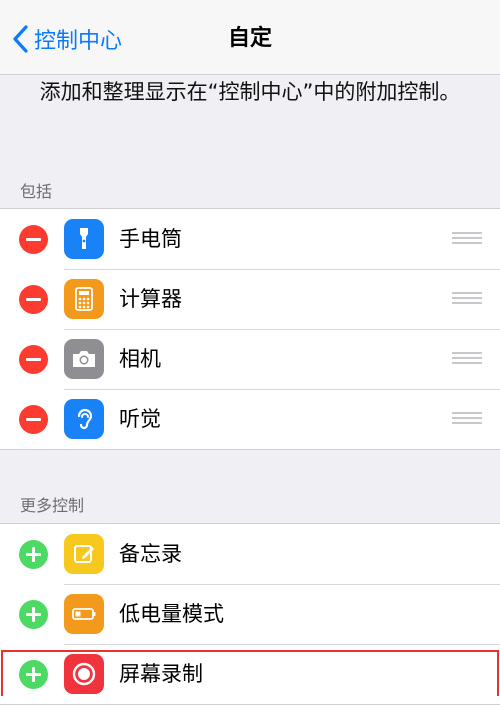 The height and width of the screenshot is (705, 500). I want to click on list-item-label: 相机, so click(140, 359).